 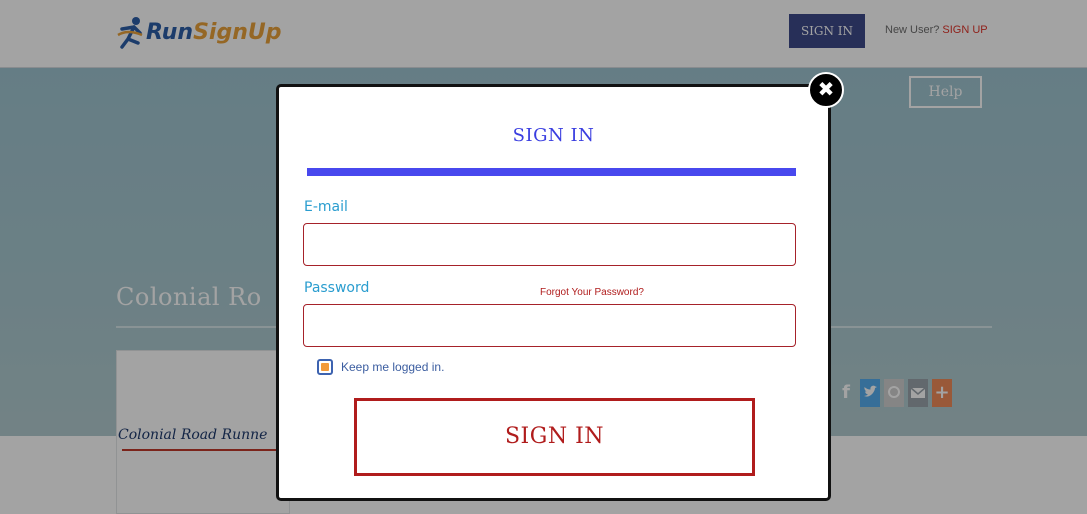 I want to click on email-label: E-mail, so click(x=326, y=207).